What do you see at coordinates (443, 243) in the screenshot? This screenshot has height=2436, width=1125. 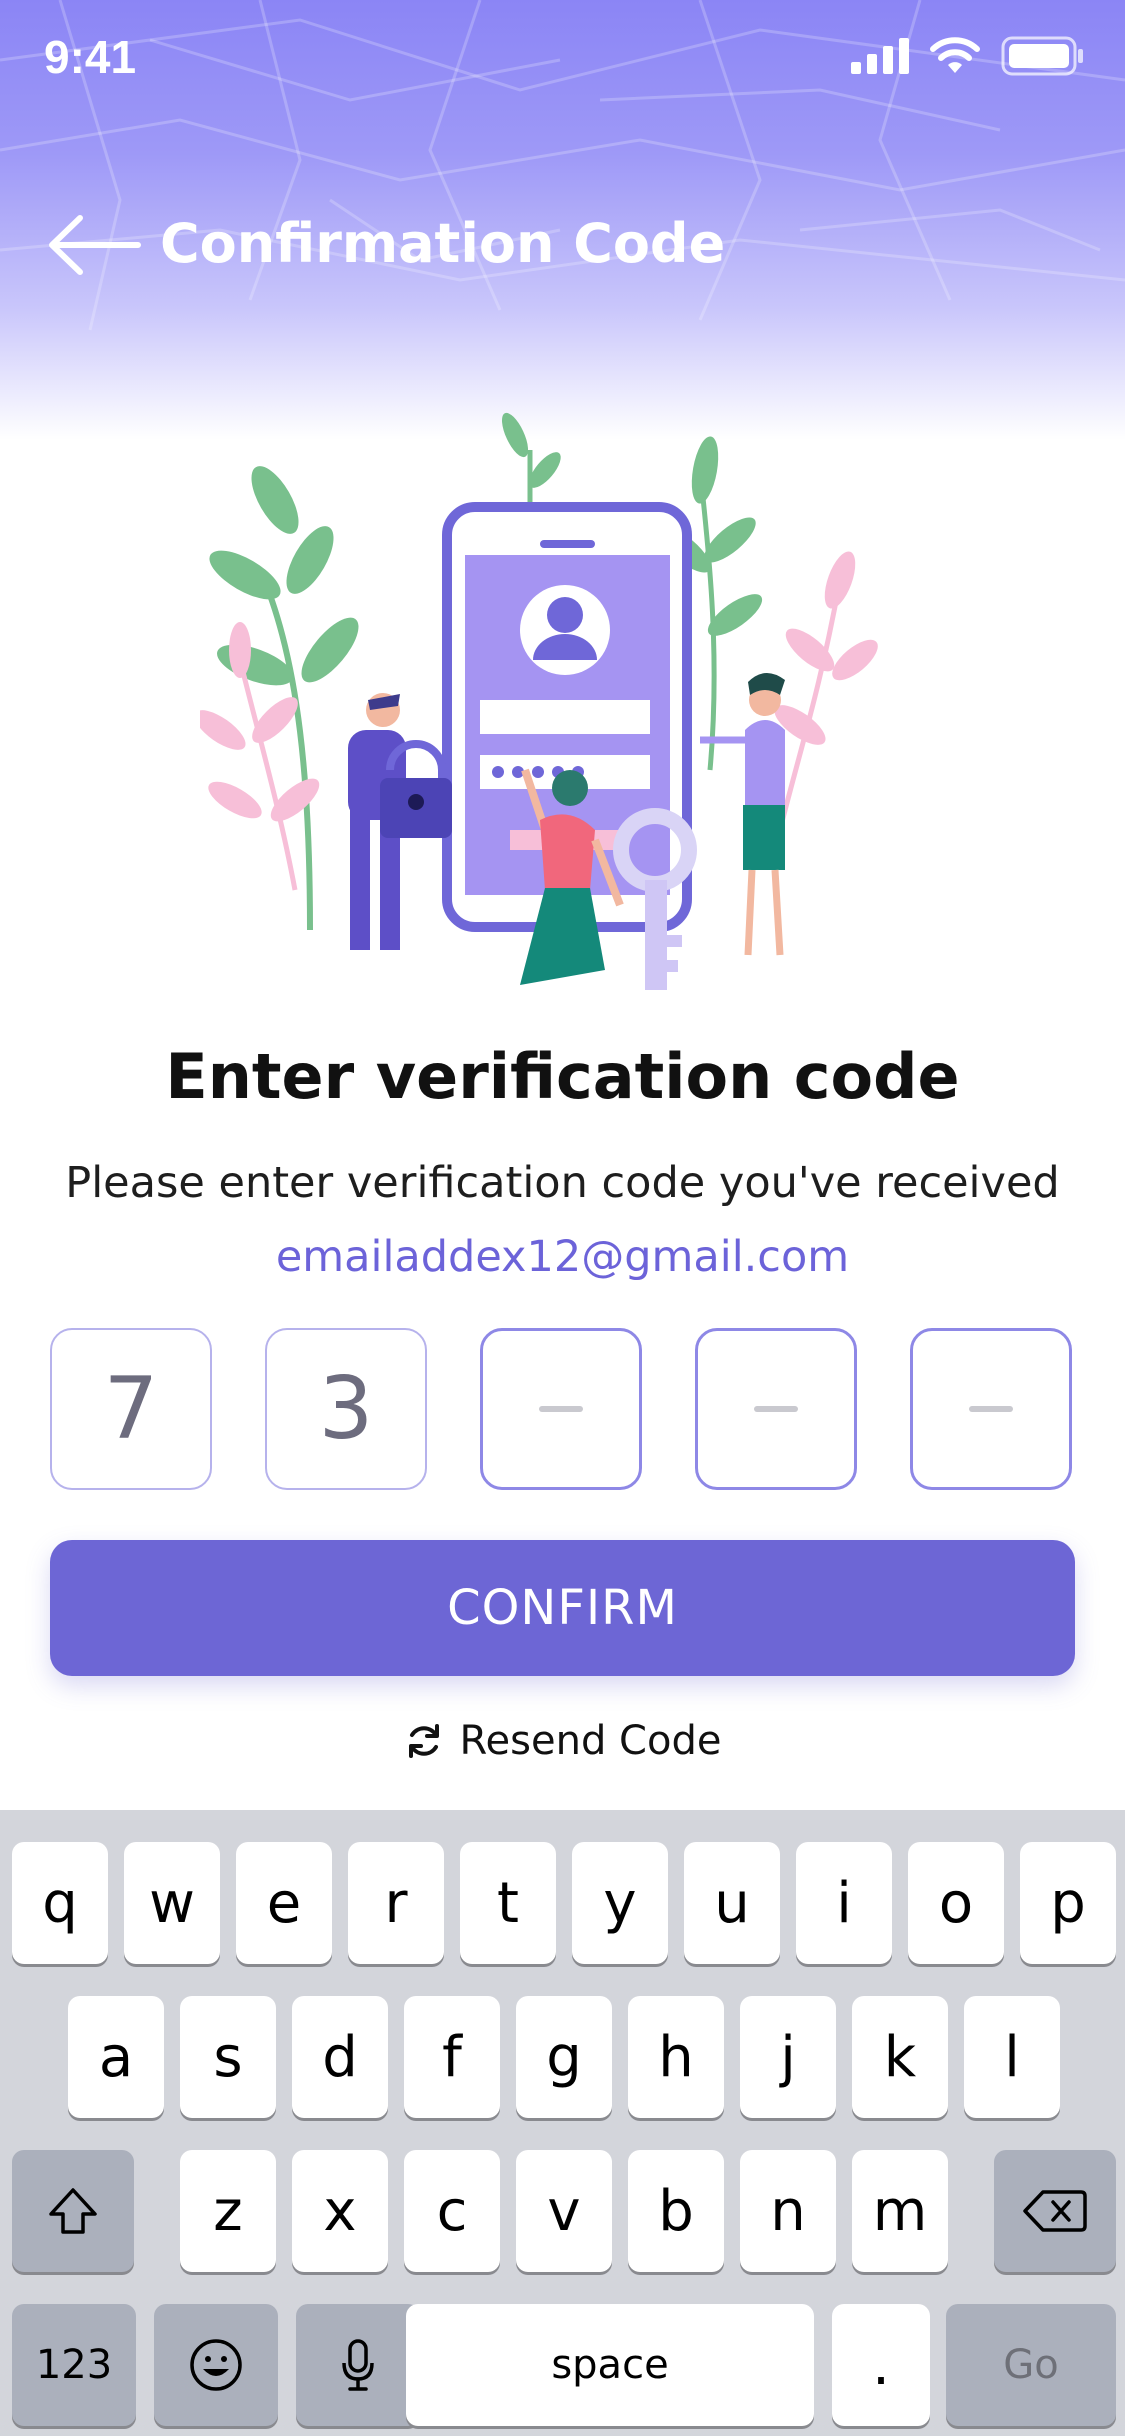 I see `page-title: Confirmation Code` at bounding box center [443, 243].